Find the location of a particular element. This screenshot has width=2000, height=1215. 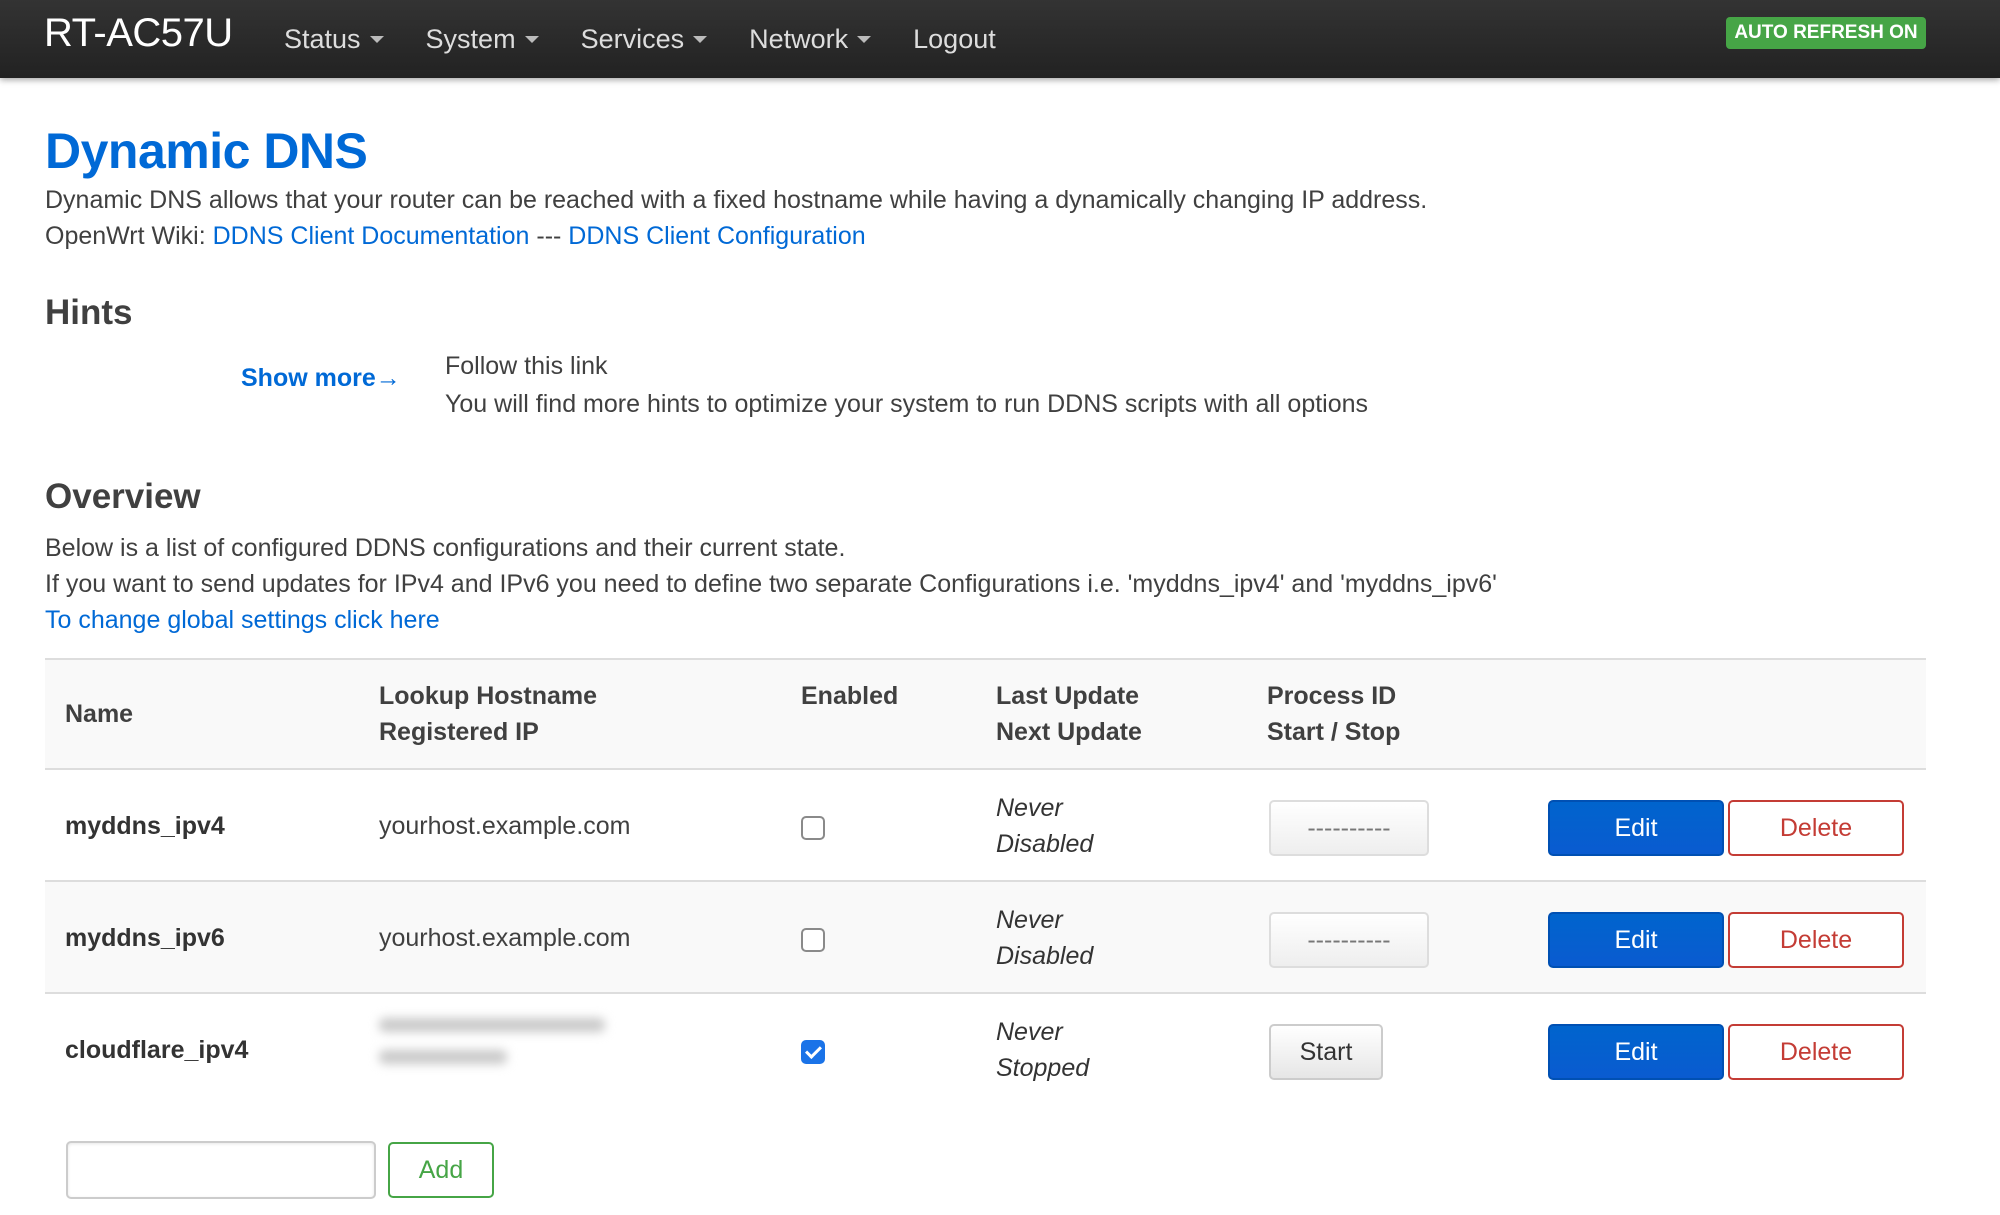

ddns-configuration-link: DDNS Client Configuration is located at coordinates (716, 236).